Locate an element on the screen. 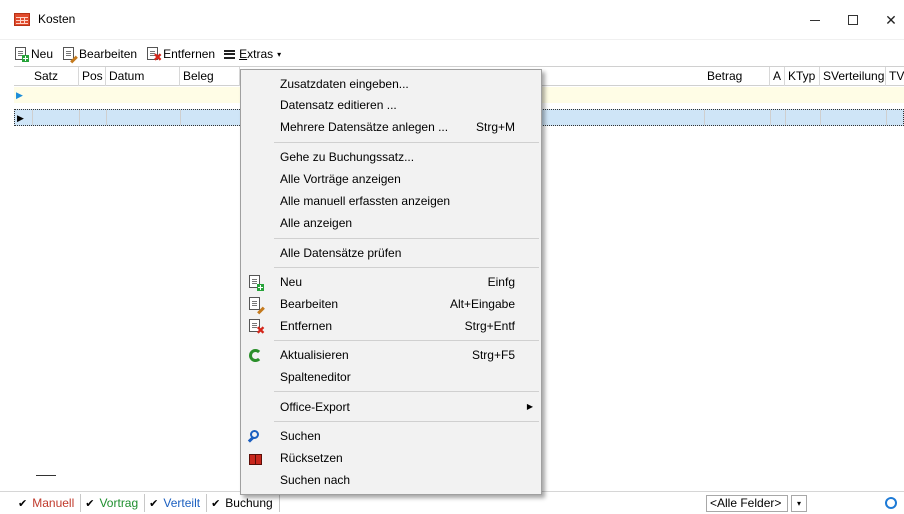 The image size is (904, 514). menu-item-shortcut: Einfg is located at coordinates (501, 282).